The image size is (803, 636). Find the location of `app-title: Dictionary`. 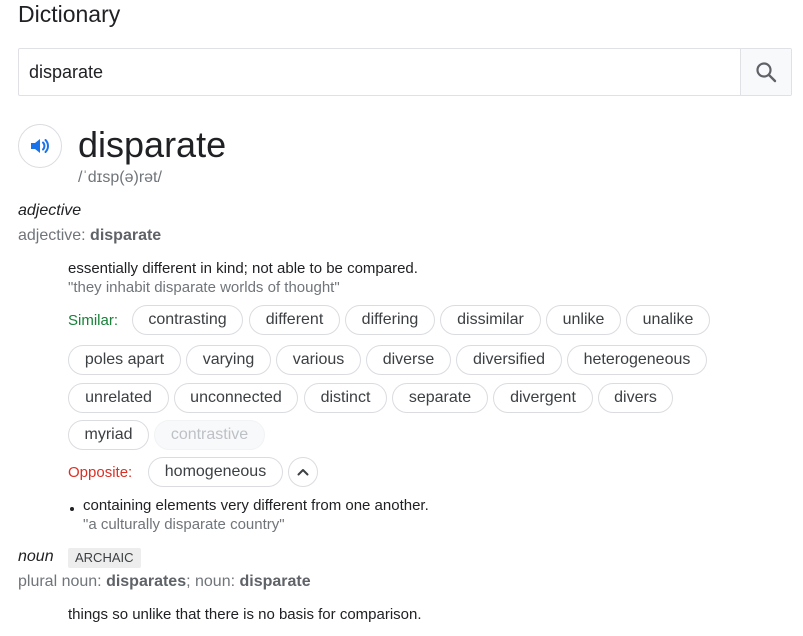

app-title: Dictionary is located at coordinates (69, 14).